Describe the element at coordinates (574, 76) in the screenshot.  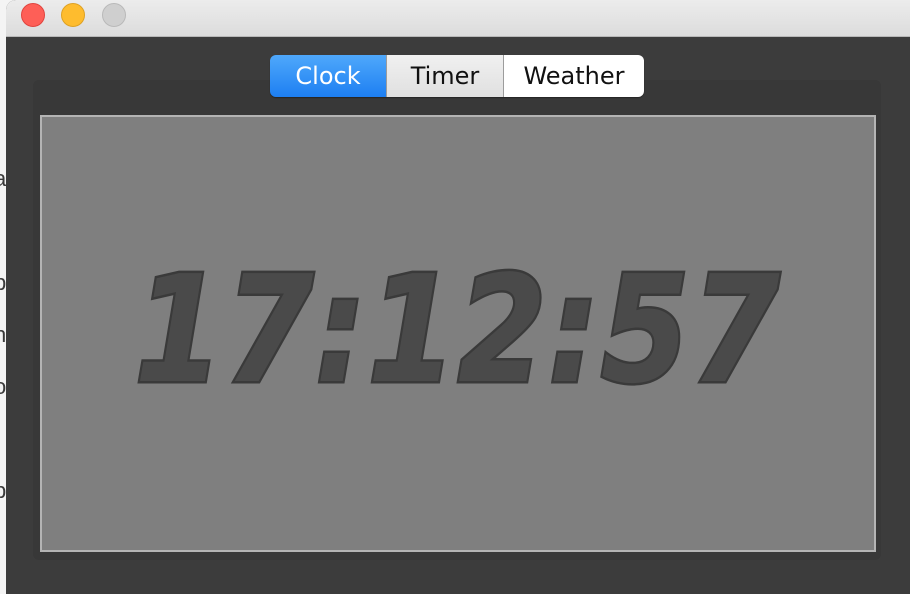
I see `tab-weather: Weather` at that location.